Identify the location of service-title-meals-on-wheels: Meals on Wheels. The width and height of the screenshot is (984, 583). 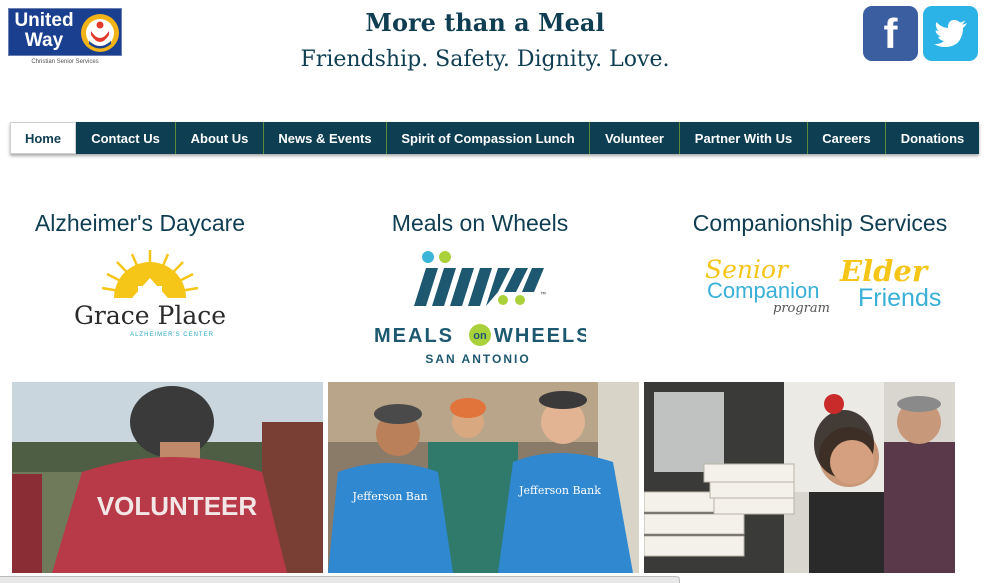
(480, 223).